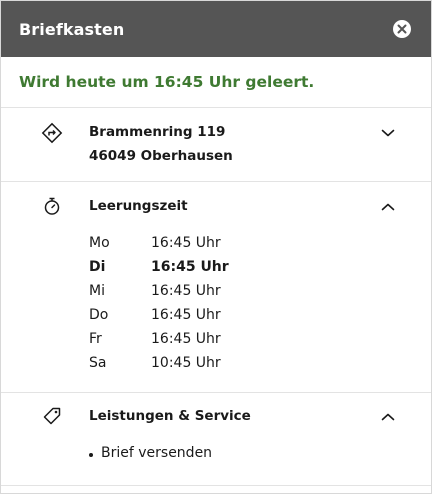  I want to click on chevron-down-icon, so click(388, 133).